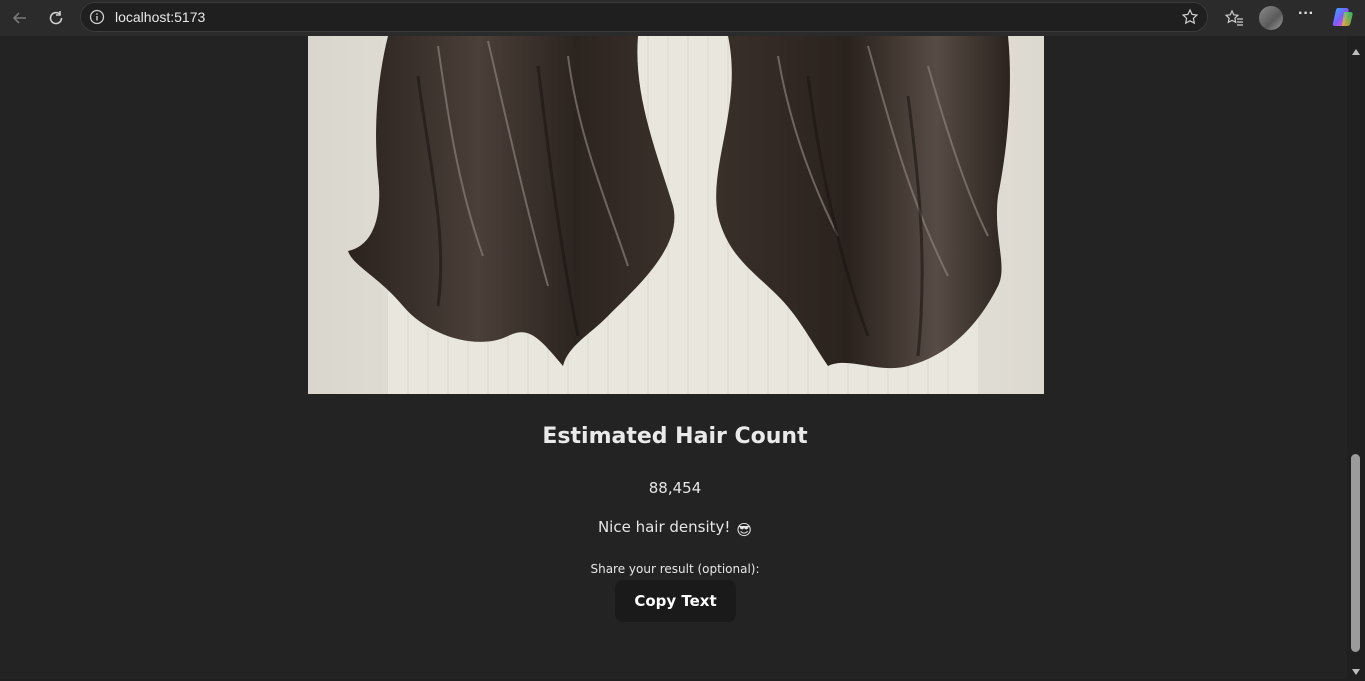  I want to click on profile-avatar, so click(1271, 18).